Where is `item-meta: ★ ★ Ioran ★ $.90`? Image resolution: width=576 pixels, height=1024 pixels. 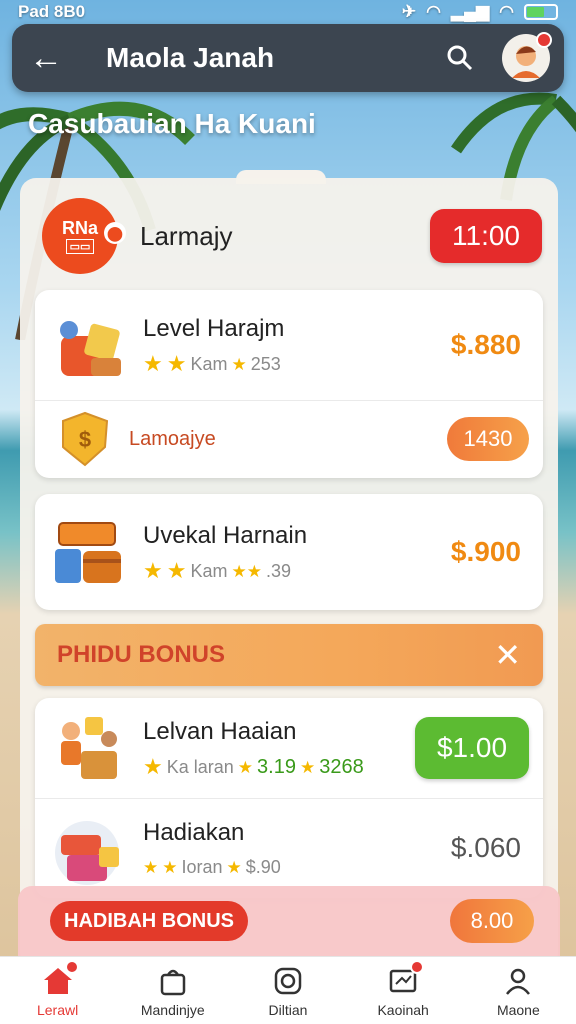 item-meta: ★ ★ Ioran ★ $.90 is located at coordinates (297, 867).